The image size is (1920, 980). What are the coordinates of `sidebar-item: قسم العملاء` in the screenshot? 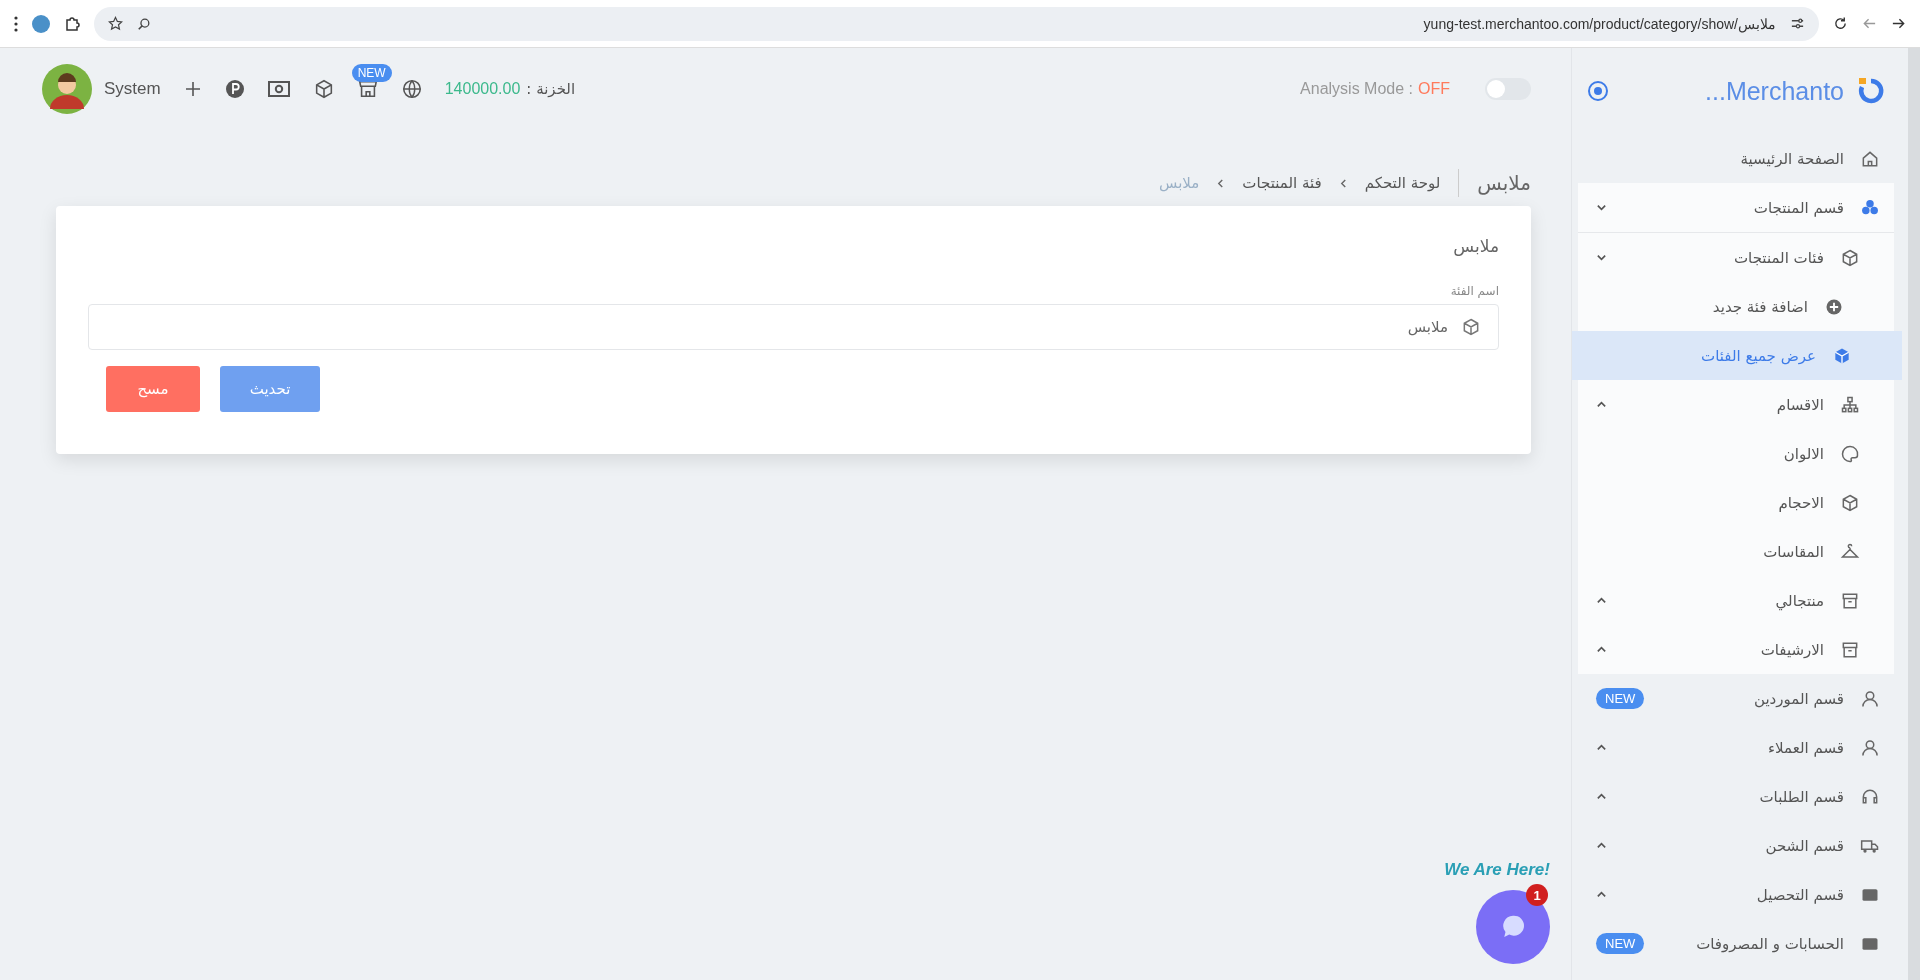 It's located at (1736, 747).